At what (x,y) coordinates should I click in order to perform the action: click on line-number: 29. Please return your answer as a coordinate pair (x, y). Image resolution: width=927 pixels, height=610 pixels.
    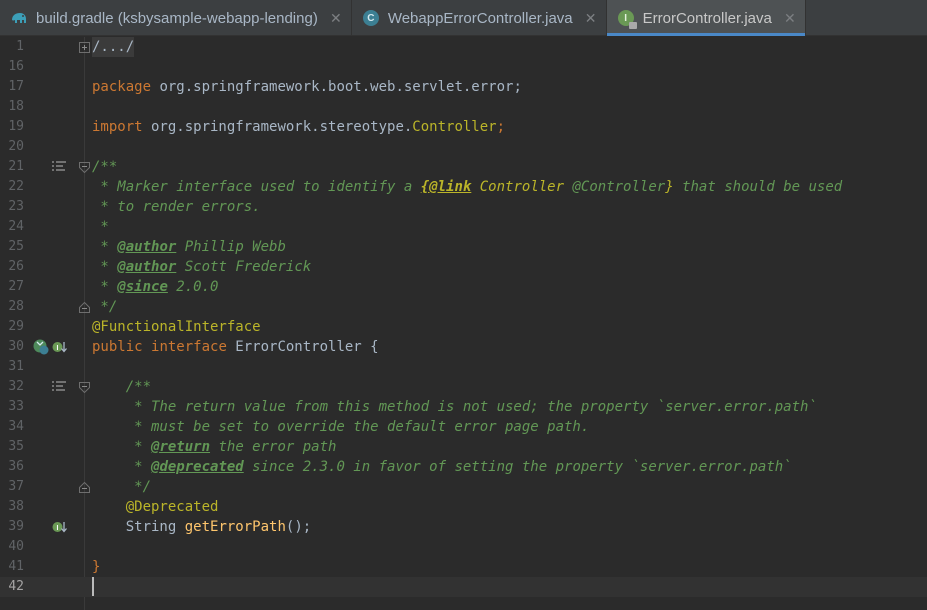
    Looking at the image, I should click on (16, 326).